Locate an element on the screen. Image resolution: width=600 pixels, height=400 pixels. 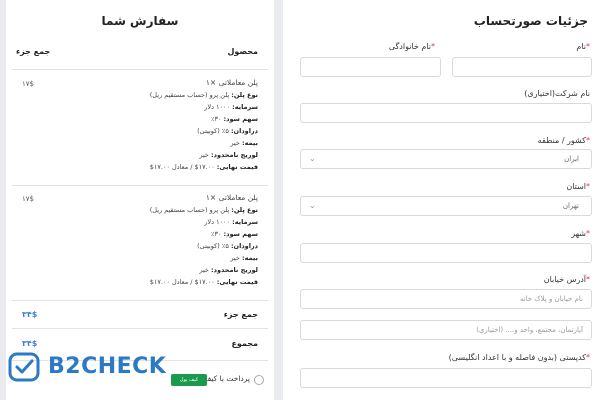
first-name-input is located at coordinates (522, 67).